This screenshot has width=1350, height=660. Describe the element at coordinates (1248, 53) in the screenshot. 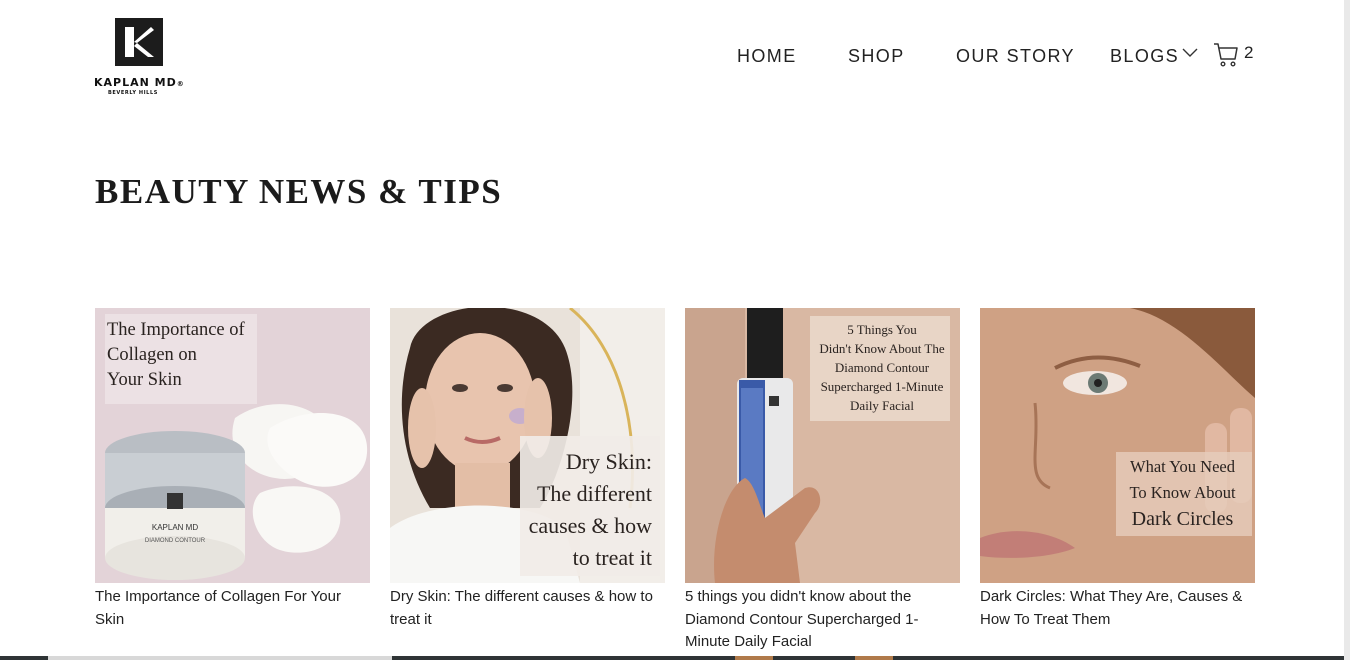

I see `cart-count-badge: 2` at that location.